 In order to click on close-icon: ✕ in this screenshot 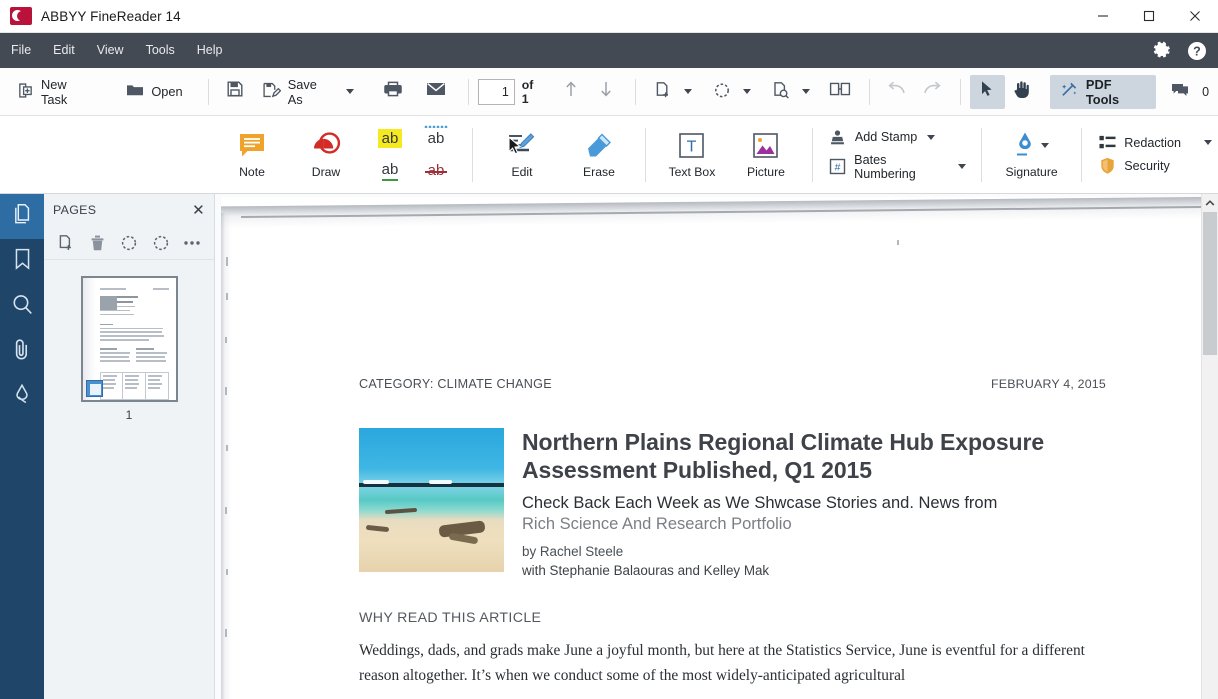, I will do `click(198, 210)`.